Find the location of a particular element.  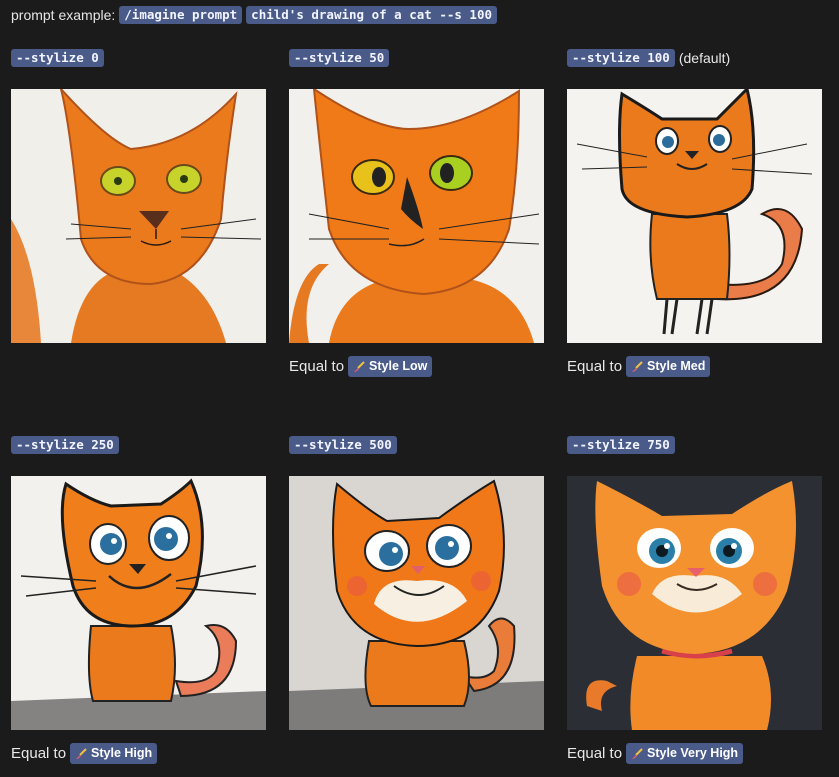

stylize-500-label-row: --stylize 500 is located at coordinates (343, 445).